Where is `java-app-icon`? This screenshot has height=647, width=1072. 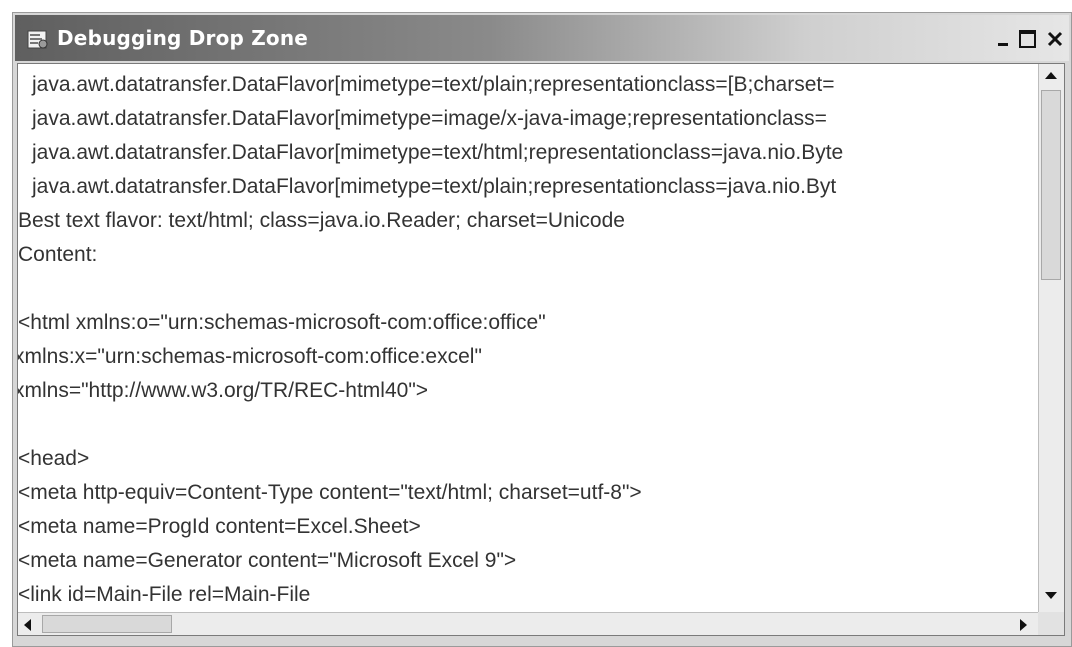
java-app-icon is located at coordinates (37, 39).